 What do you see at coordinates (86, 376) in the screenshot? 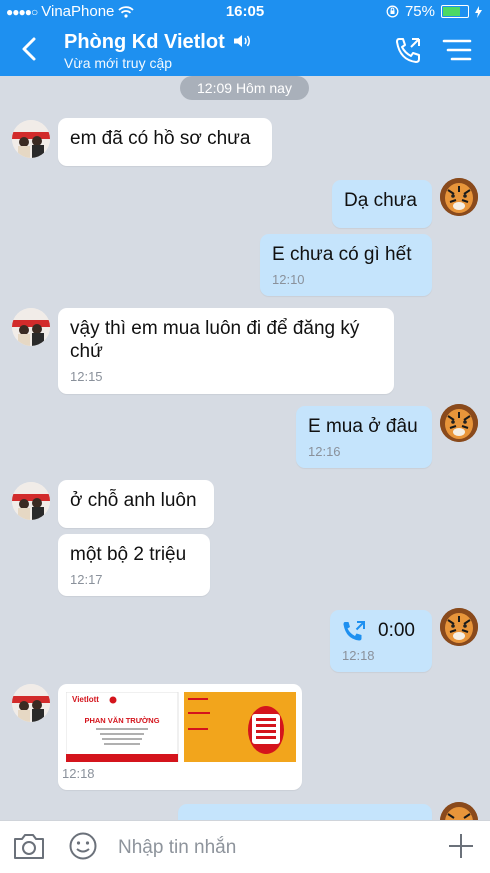
I see `message-time: 12:15` at bounding box center [86, 376].